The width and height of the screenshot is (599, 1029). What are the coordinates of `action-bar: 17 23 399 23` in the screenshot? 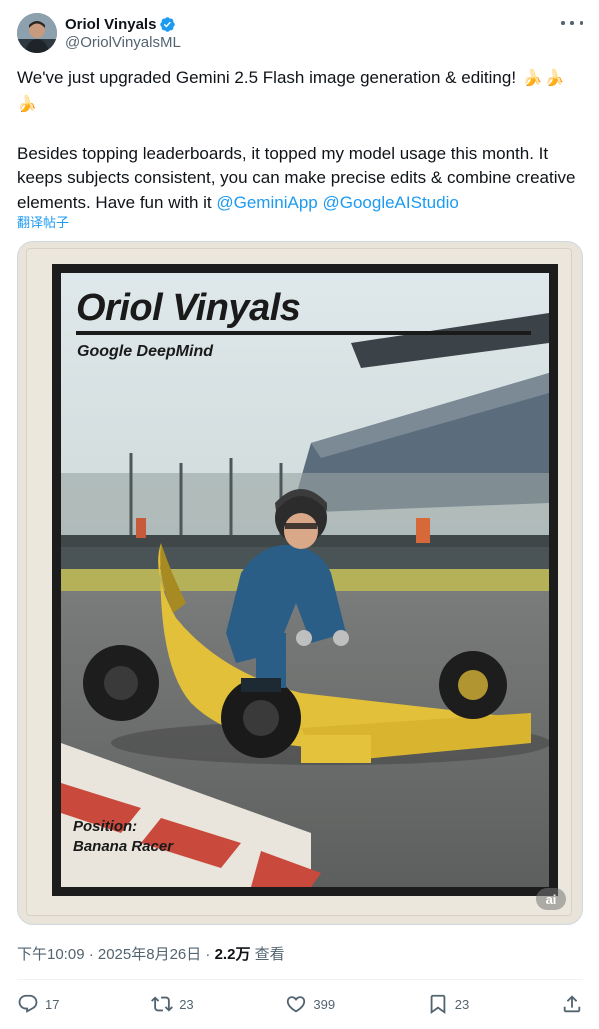 It's located at (300, 1004).